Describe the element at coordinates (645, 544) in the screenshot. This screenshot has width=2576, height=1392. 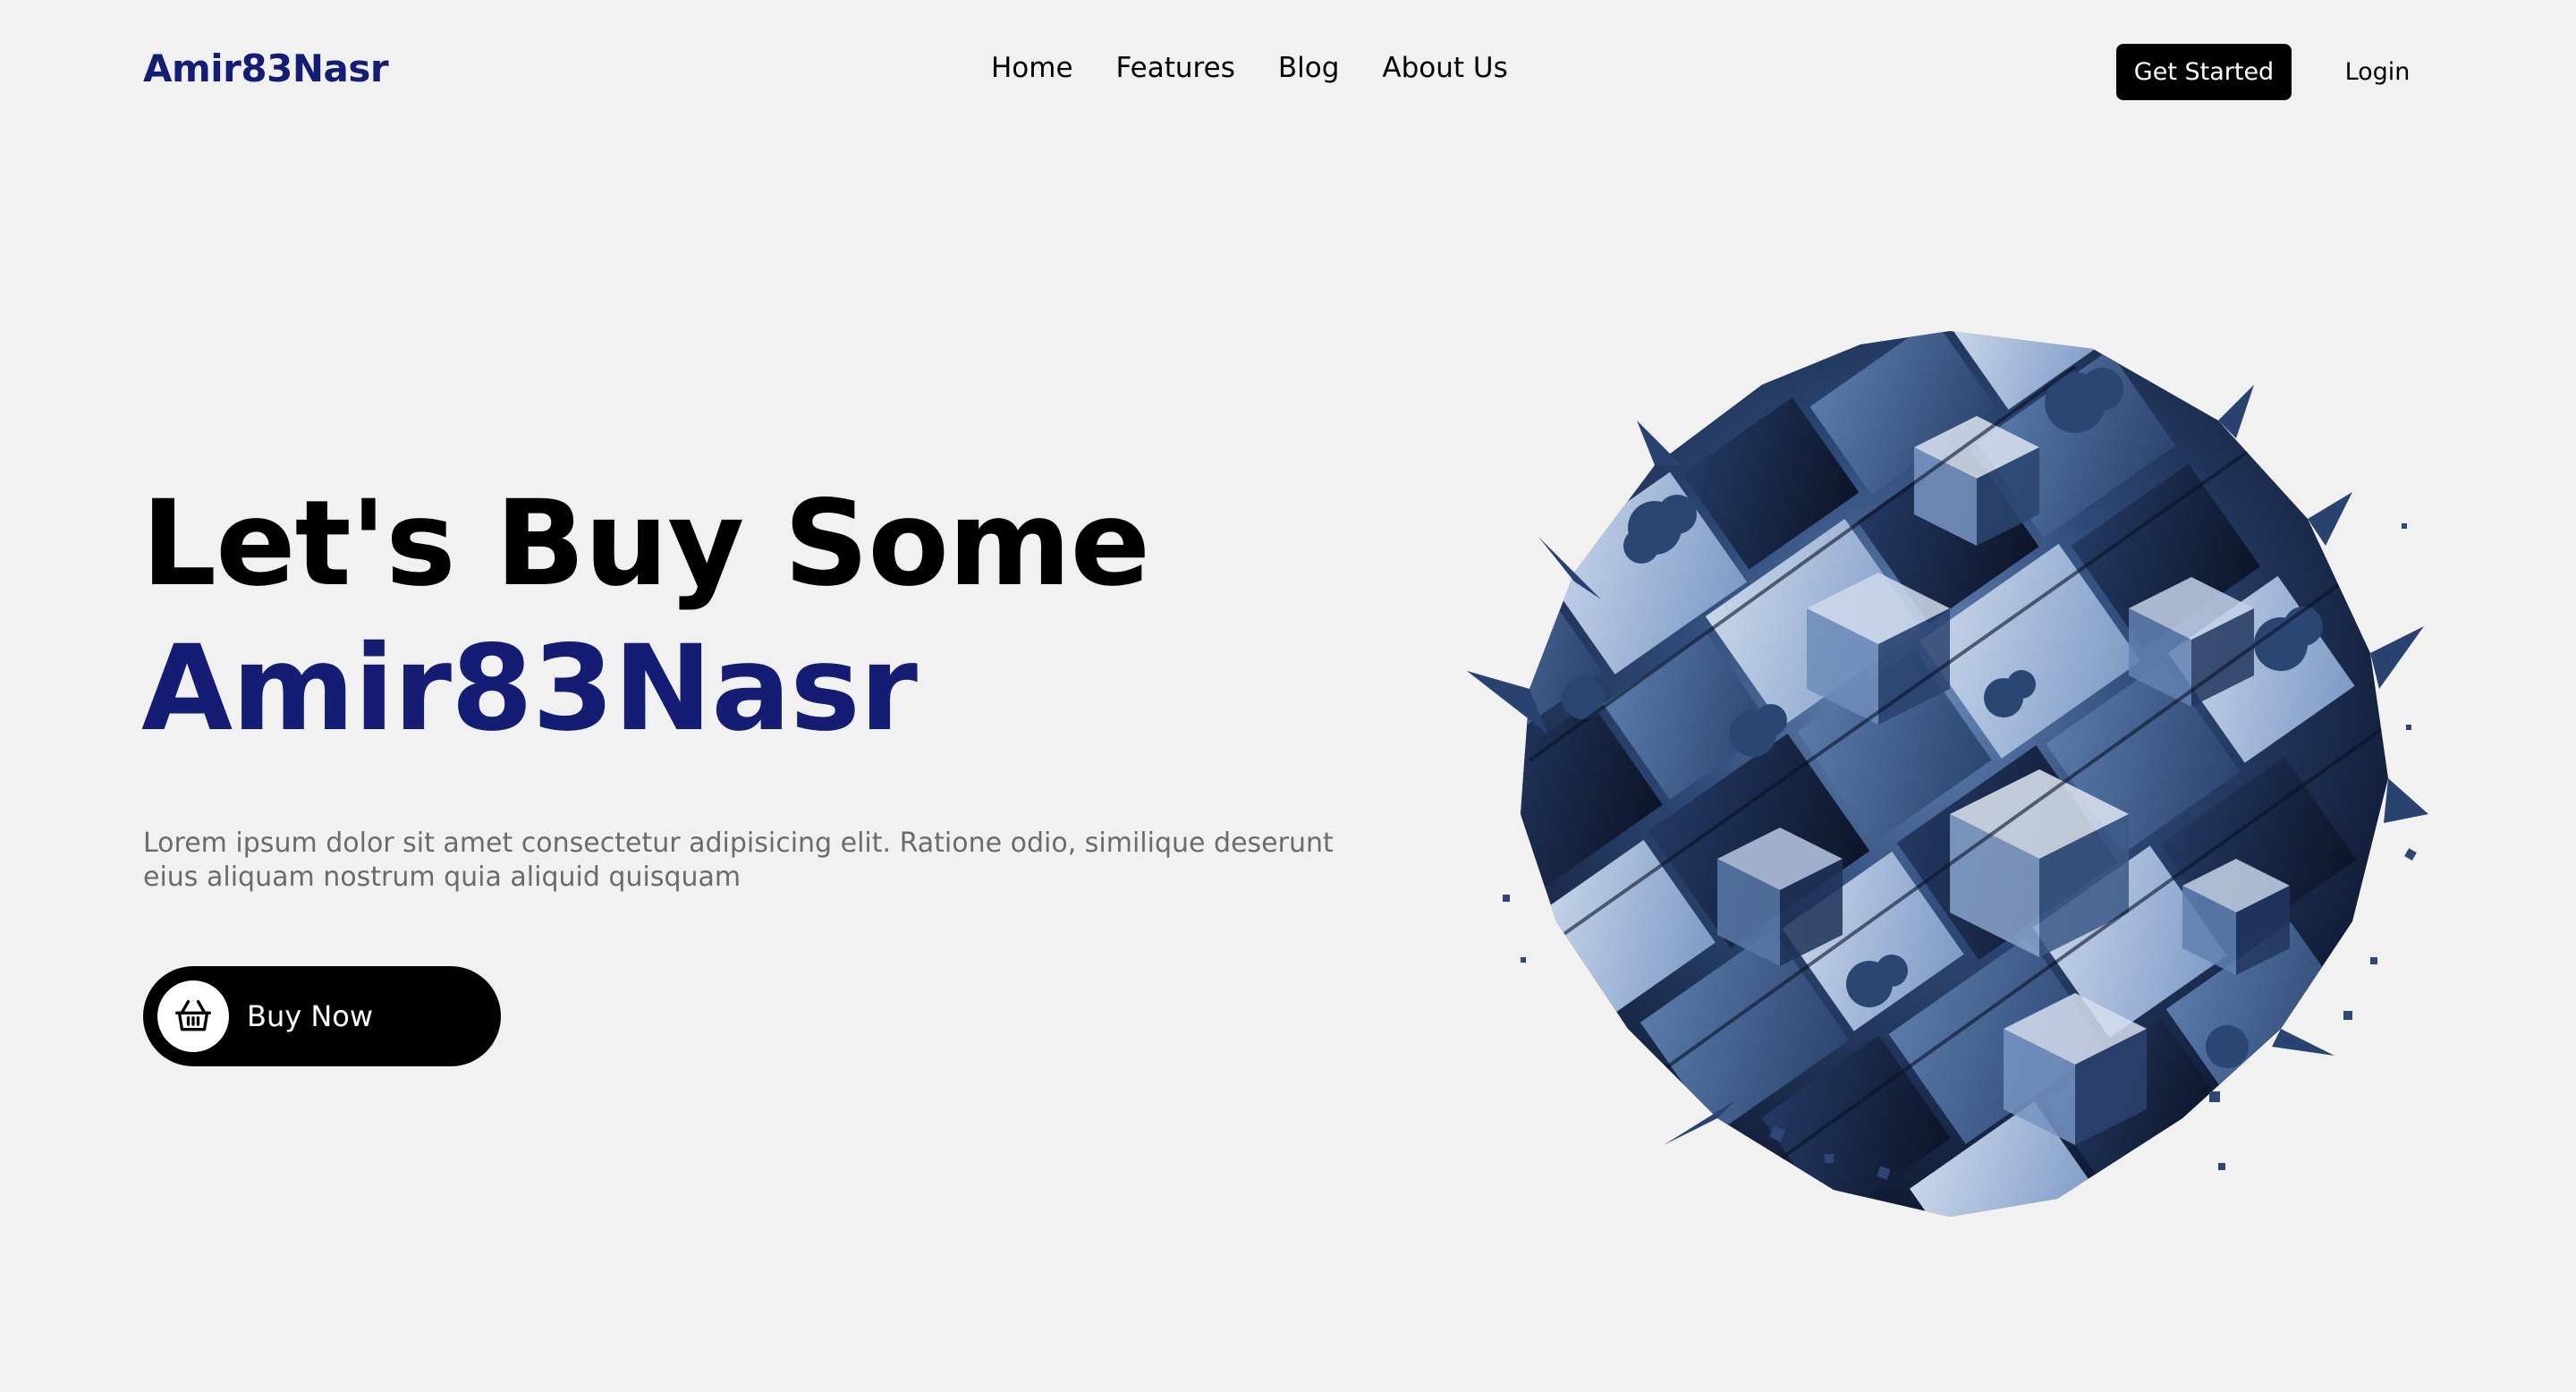
I see `hero-title-line-1: Let's Buy Some` at that location.